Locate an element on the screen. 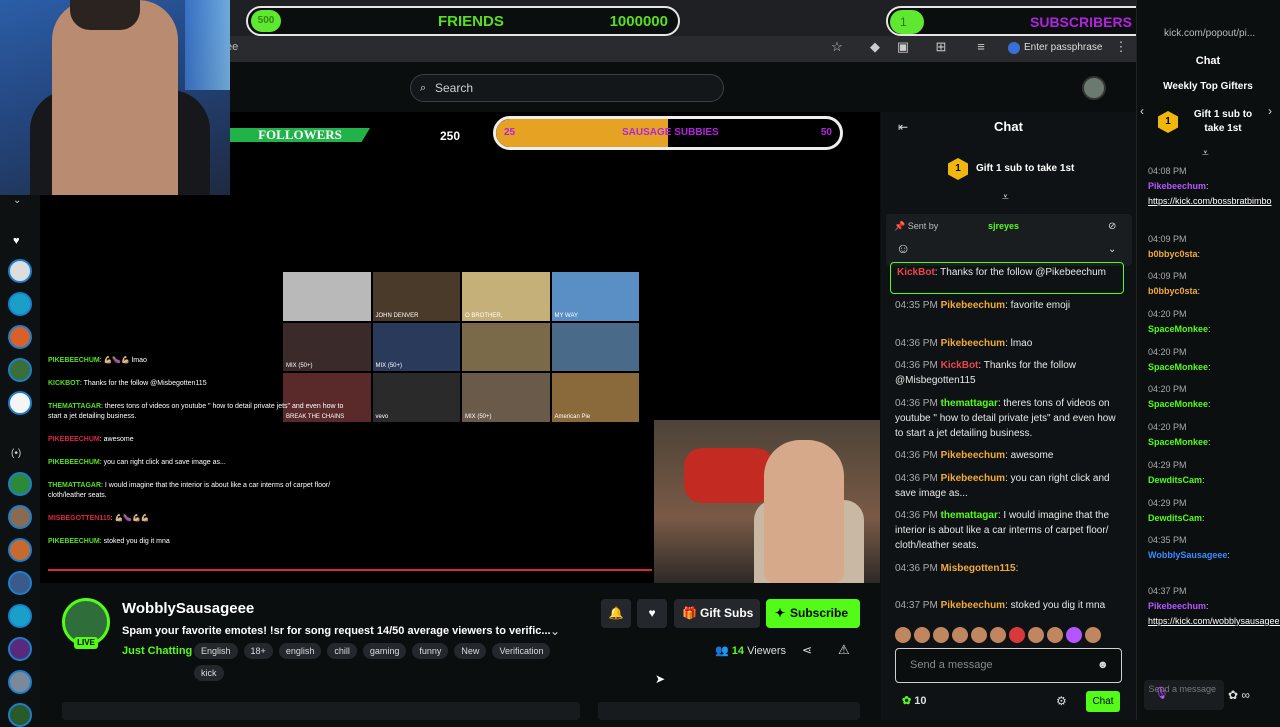 This screenshot has height=727, width=1280. extension-icon: ◆ is located at coordinates (875, 47).